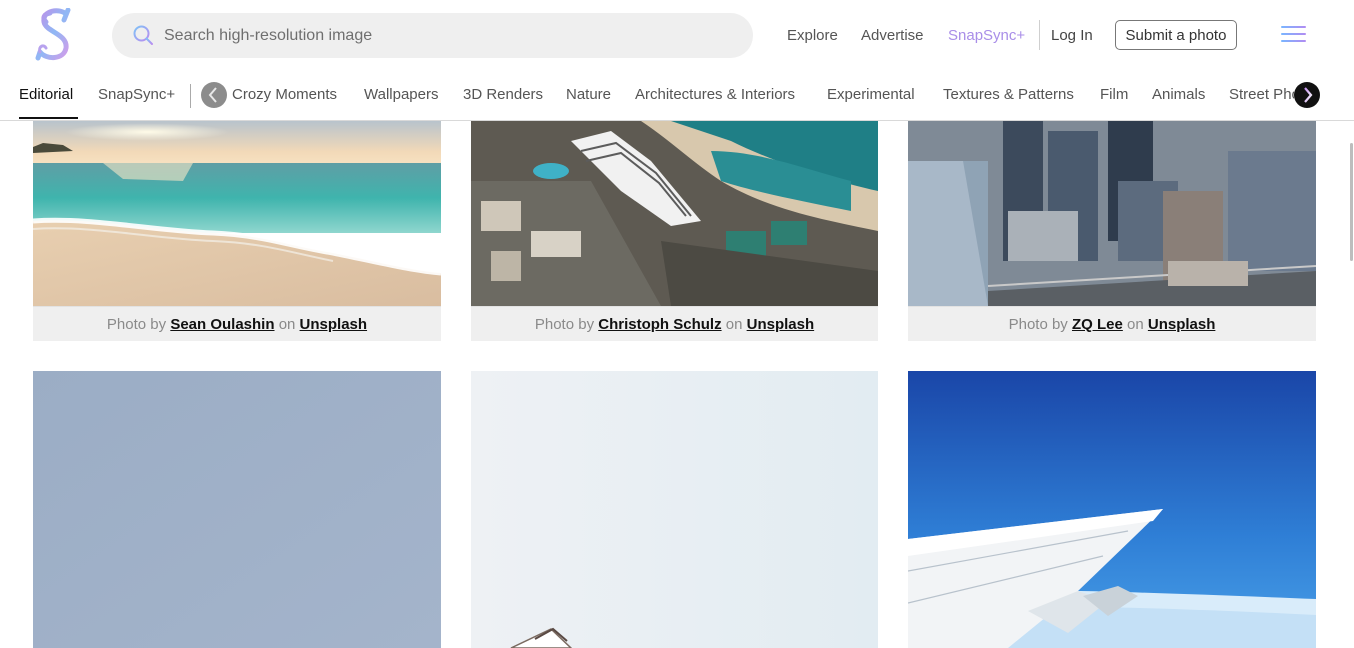  What do you see at coordinates (1176, 35) in the screenshot?
I see `submit-photo-button: Submit a photo` at bounding box center [1176, 35].